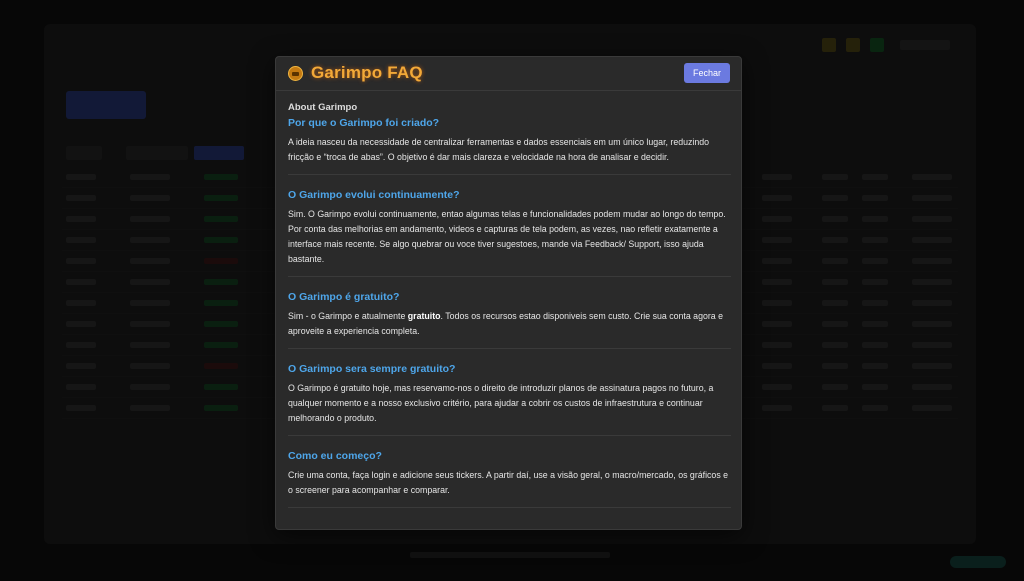 The image size is (1024, 581). What do you see at coordinates (348, 316) in the screenshot?
I see `faq-answer-part: Sim - o Garimpo e atualmente` at bounding box center [348, 316].